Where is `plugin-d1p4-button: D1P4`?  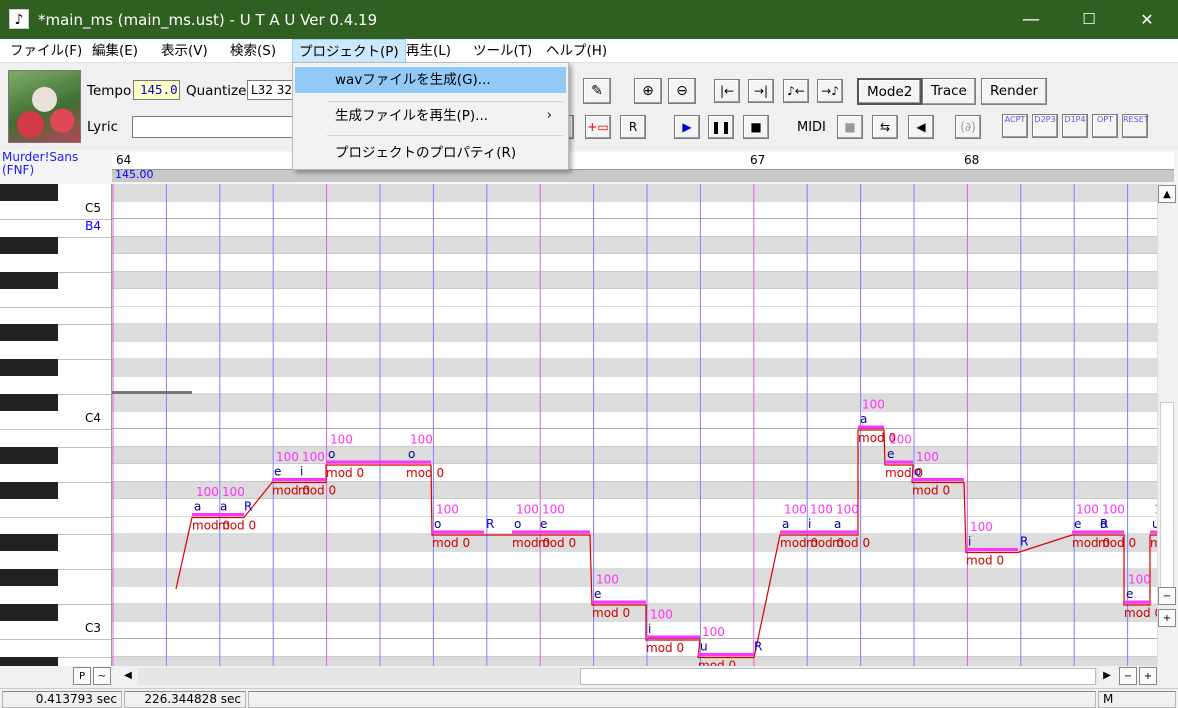 plugin-d1p4-button: D1P4 is located at coordinates (1075, 126).